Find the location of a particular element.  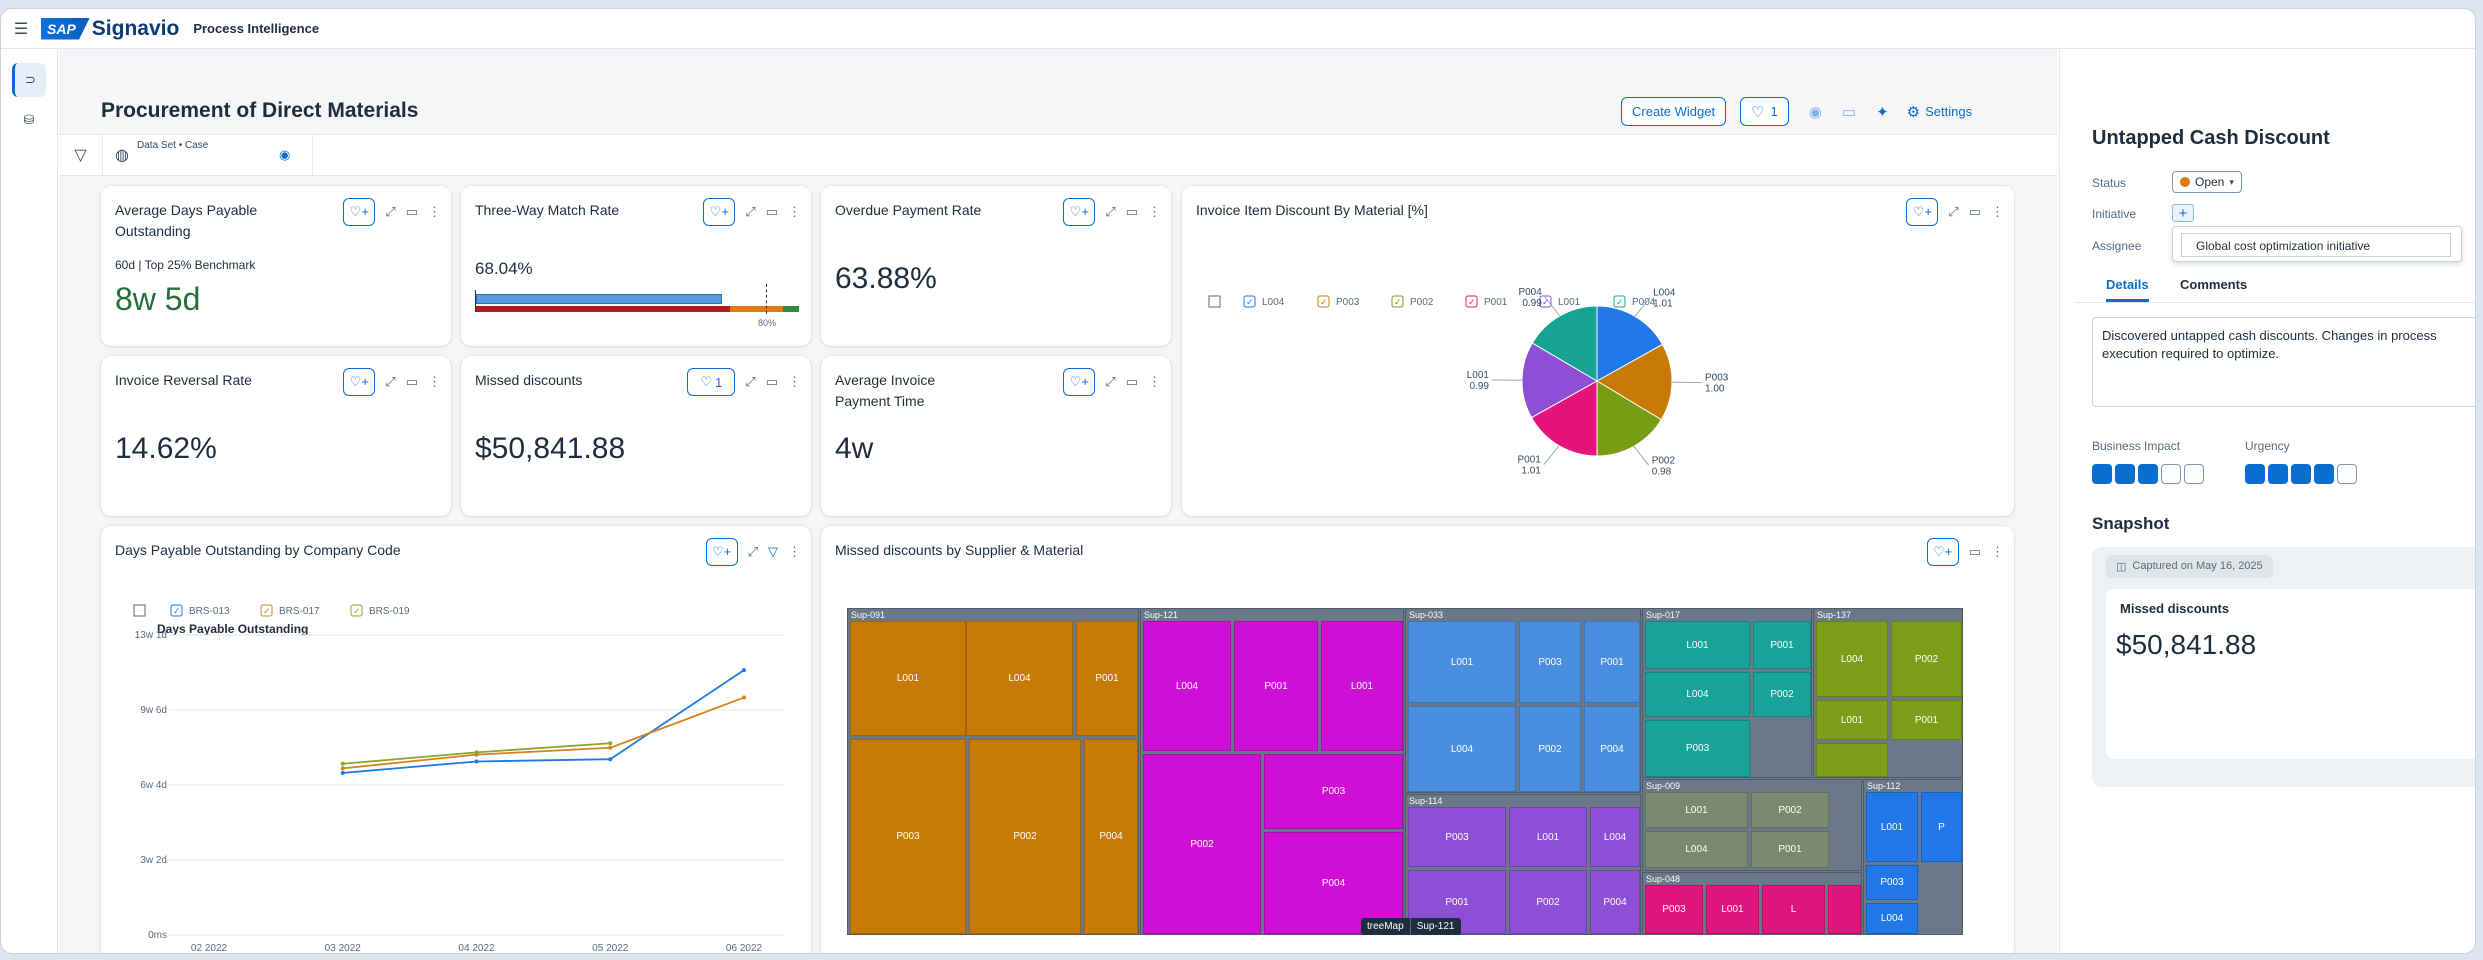

treemap-supplier-Sup-091: Sup-091 L001 L004 P001 P003 P002 P004 is located at coordinates (993, 771).